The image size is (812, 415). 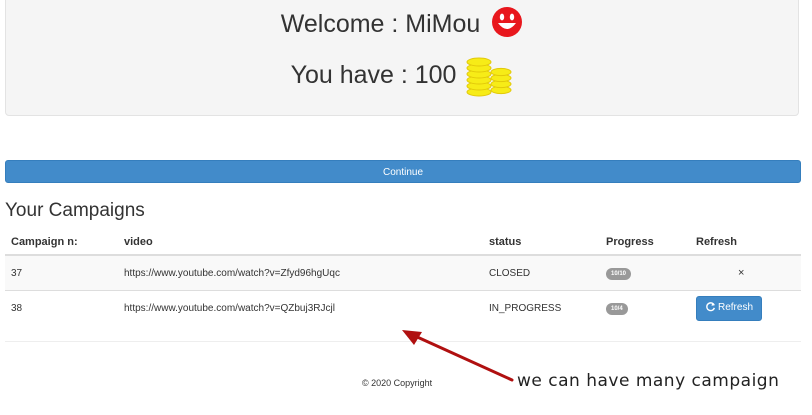 What do you see at coordinates (648, 381) in the screenshot?
I see `annotation-text: we can have many campaign` at bounding box center [648, 381].